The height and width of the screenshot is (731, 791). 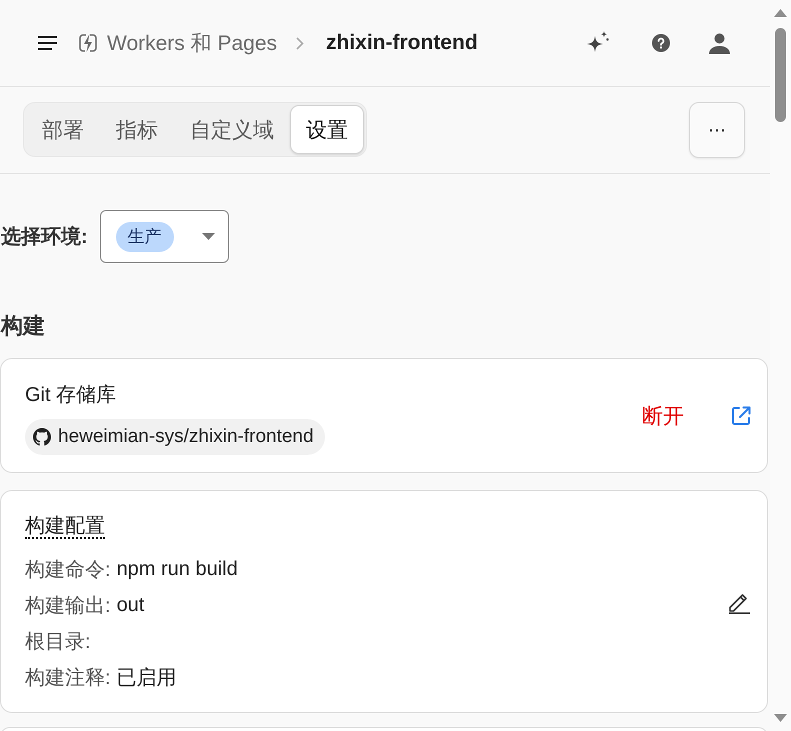 I want to click on repository-name: heweimian-sys/zhixin-frontend, so click(x=186, y=437).